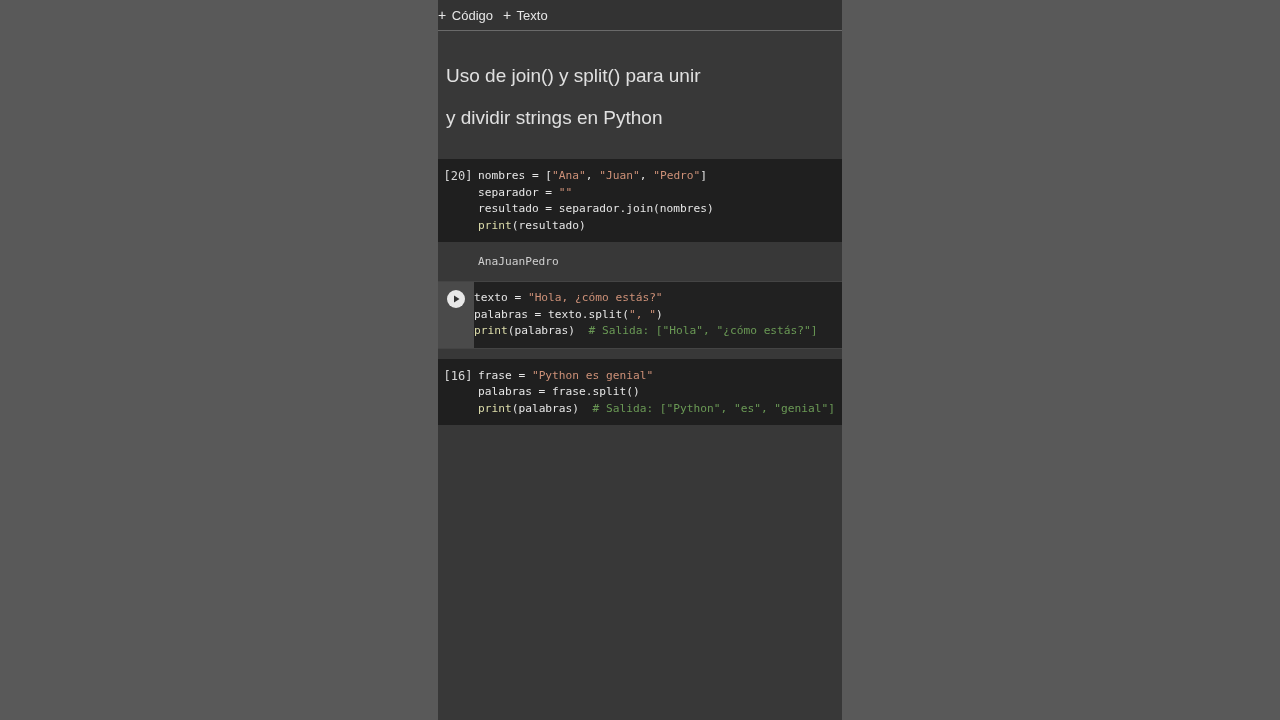 The image size is (1280, 720). I want to click on run-button-icon, so click(456, 299).